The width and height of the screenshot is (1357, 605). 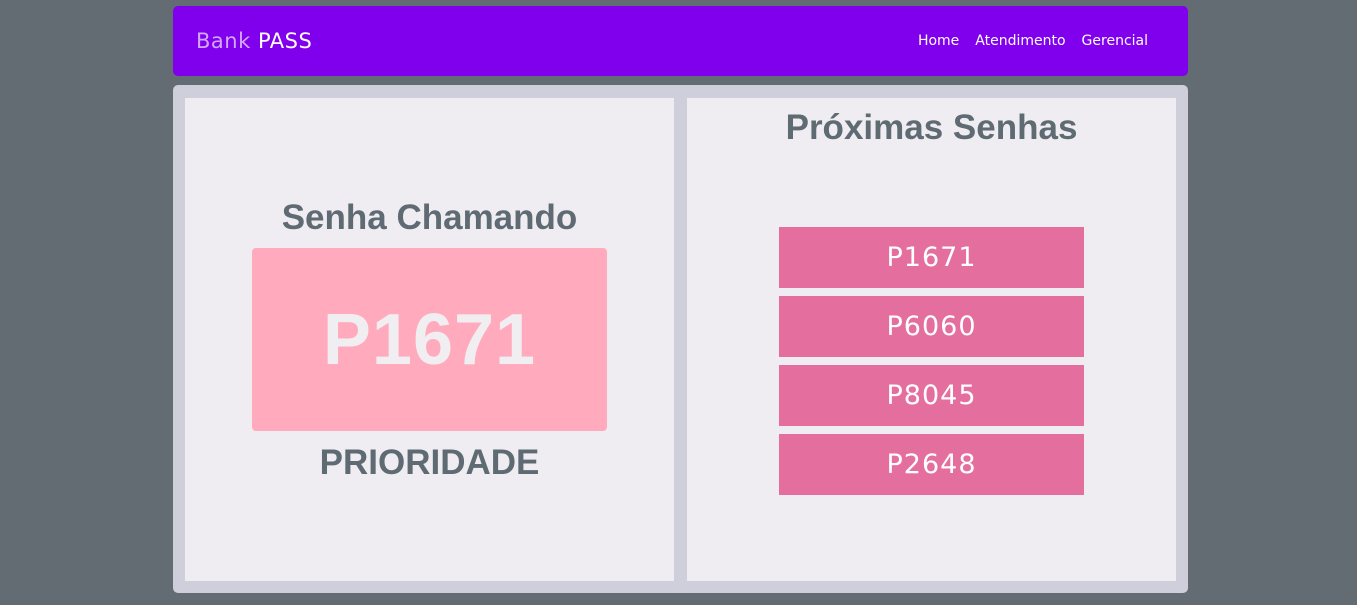 What do you see at coordinates (931, 464) in the screenshot?
I see `next-ticket-item: P2648` at bounding box center [931, 464].